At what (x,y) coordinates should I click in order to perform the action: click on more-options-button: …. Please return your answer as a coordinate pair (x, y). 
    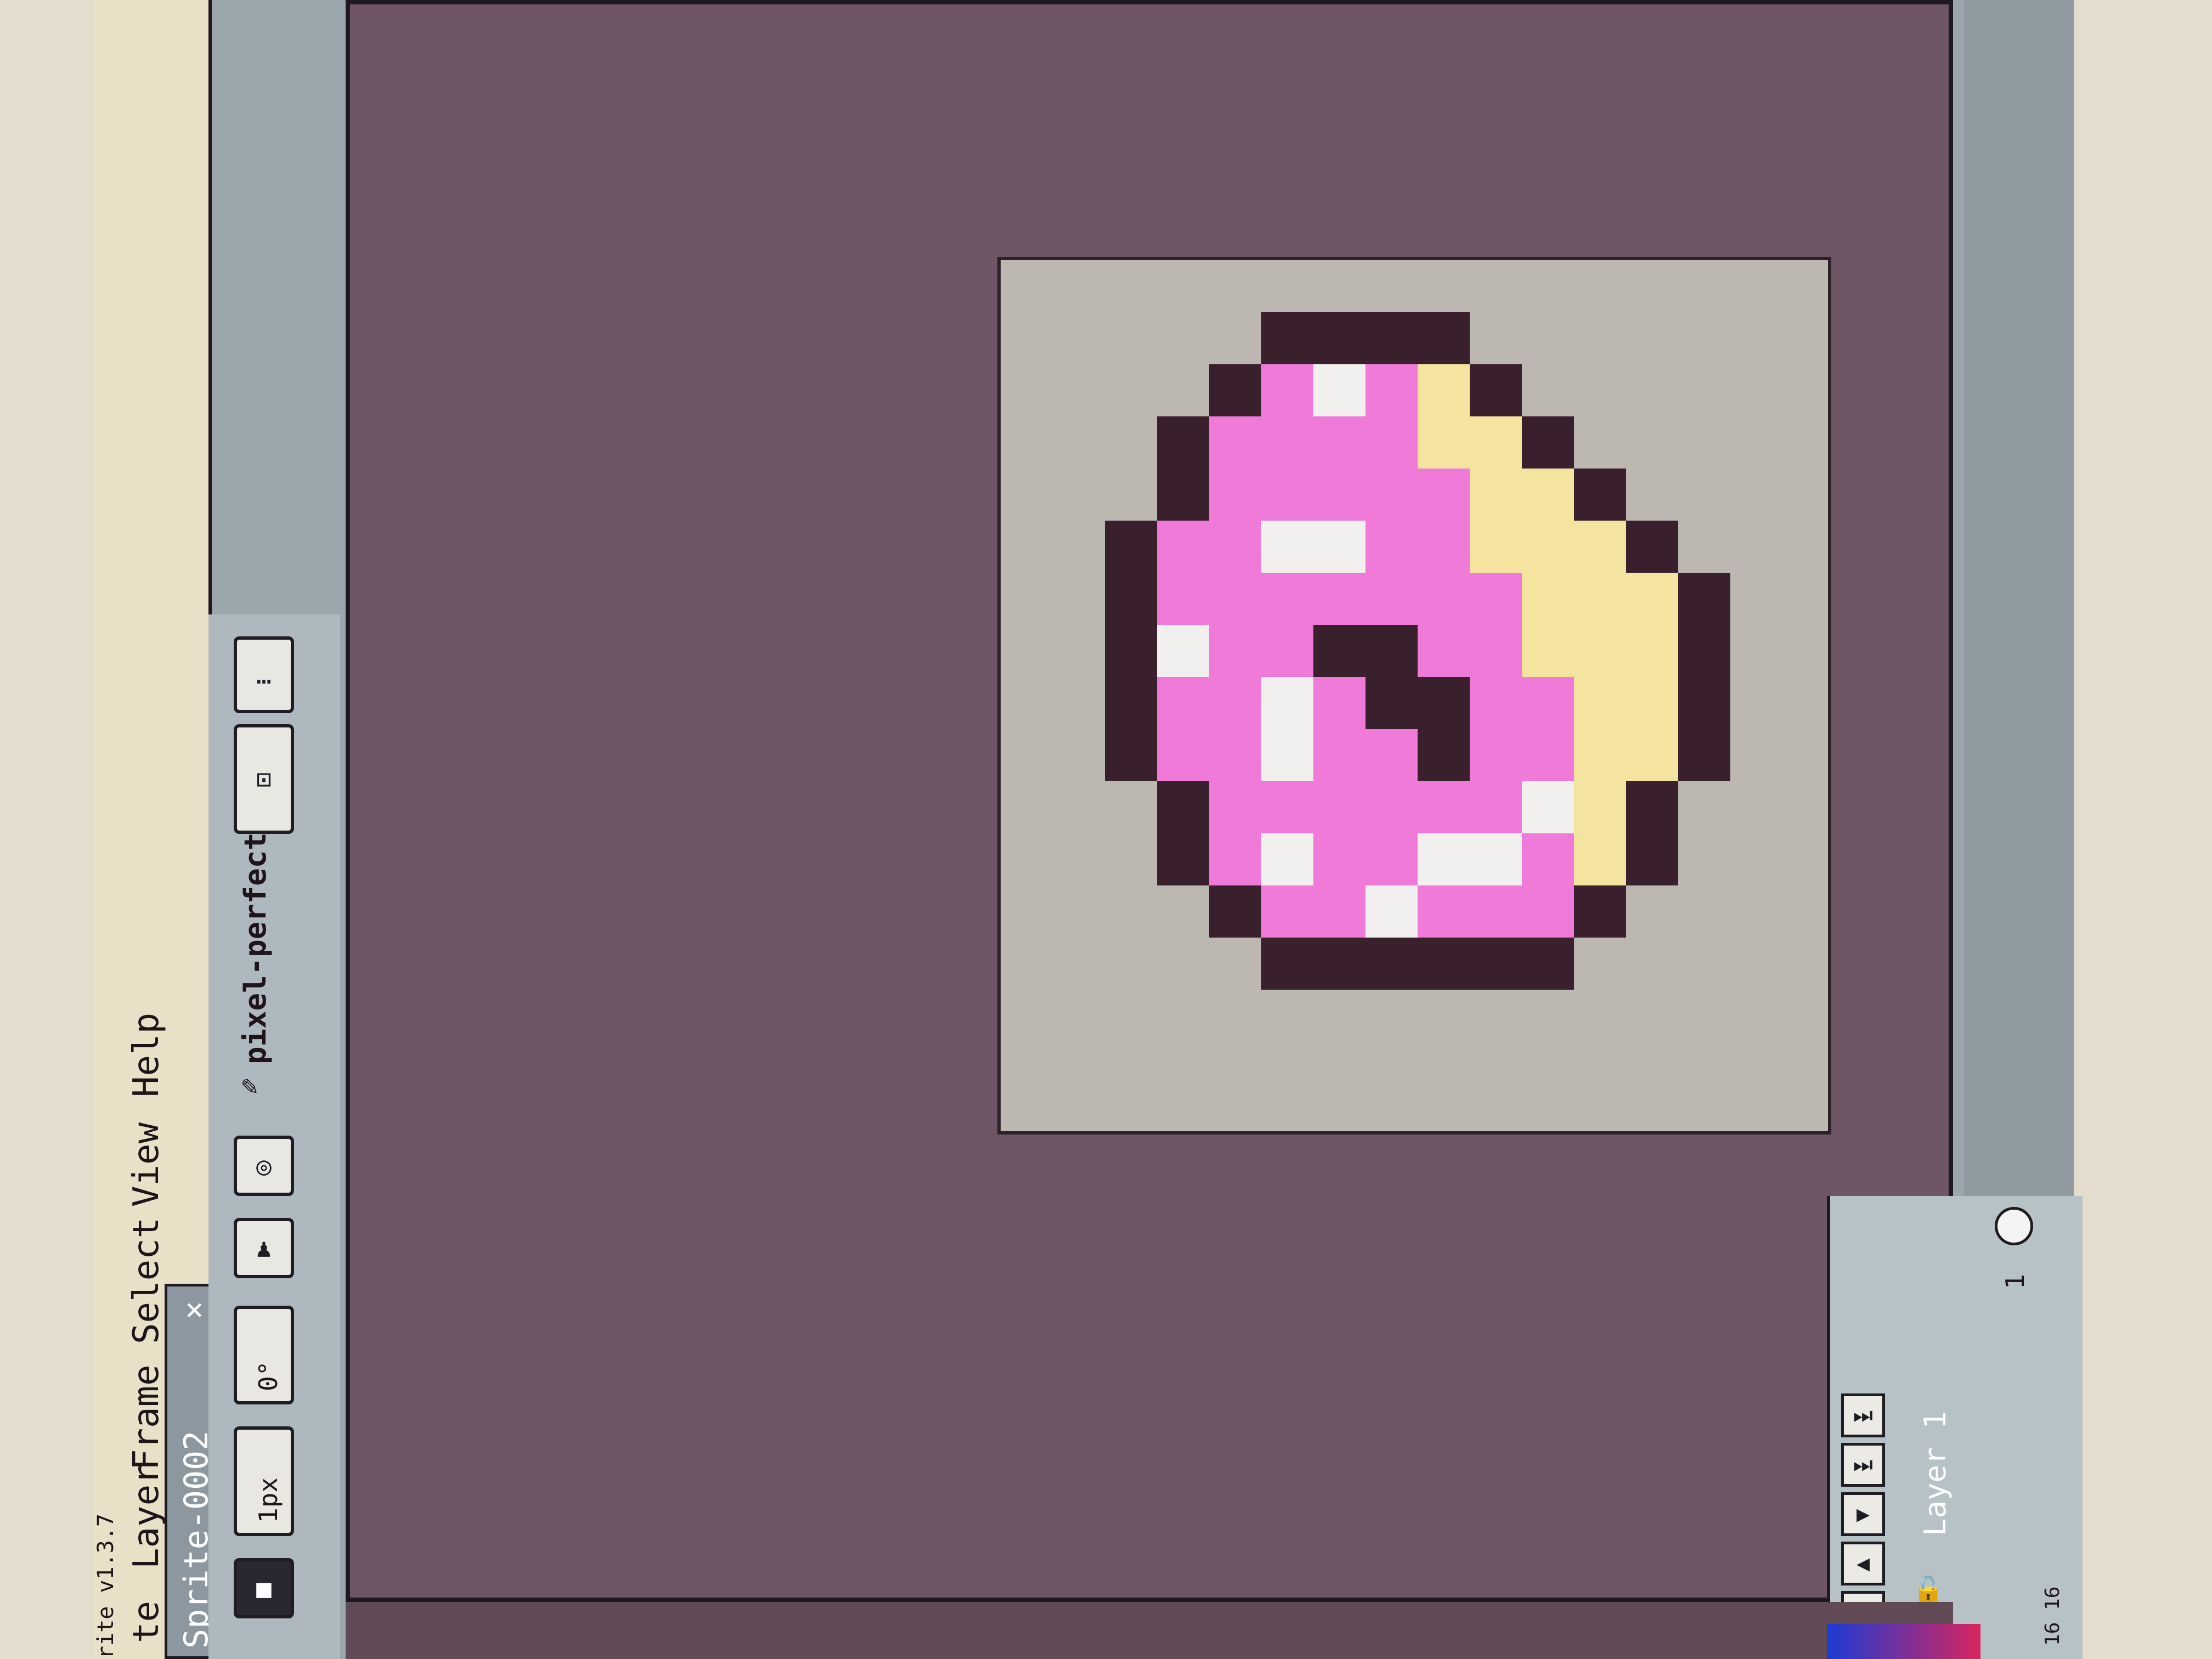
    Looking at the image, I should click on (264, 675).